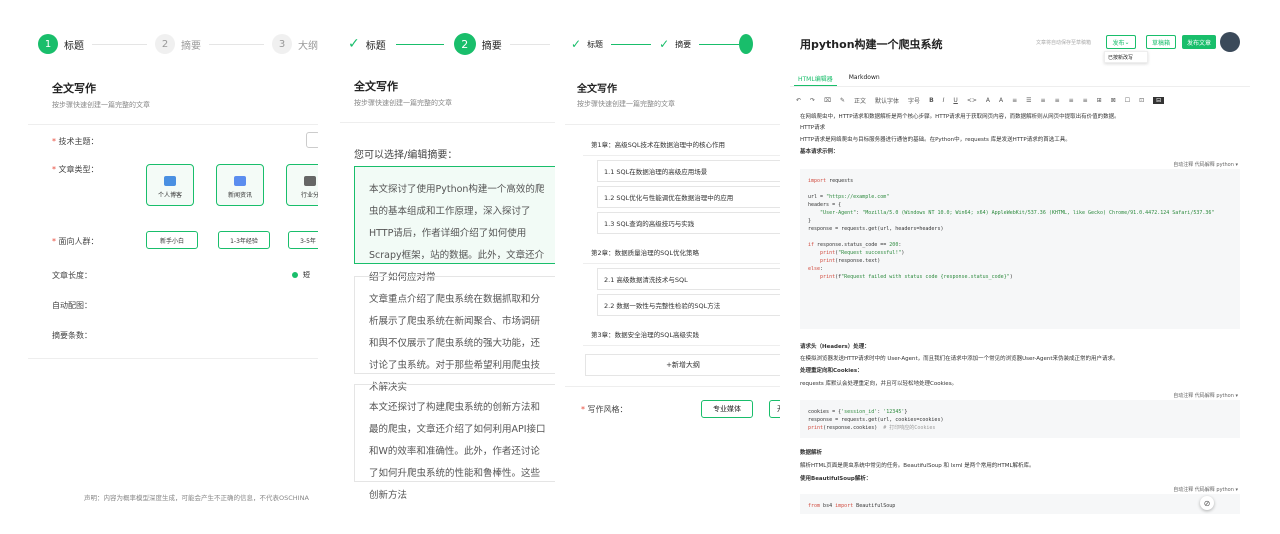 This screenshot has height=534, width=1280. Describe the element at coordinates (681, 252) in the screenshot. I see `outline-chapter: 第2章：数据质量治理的SQL优化策略` at that location.